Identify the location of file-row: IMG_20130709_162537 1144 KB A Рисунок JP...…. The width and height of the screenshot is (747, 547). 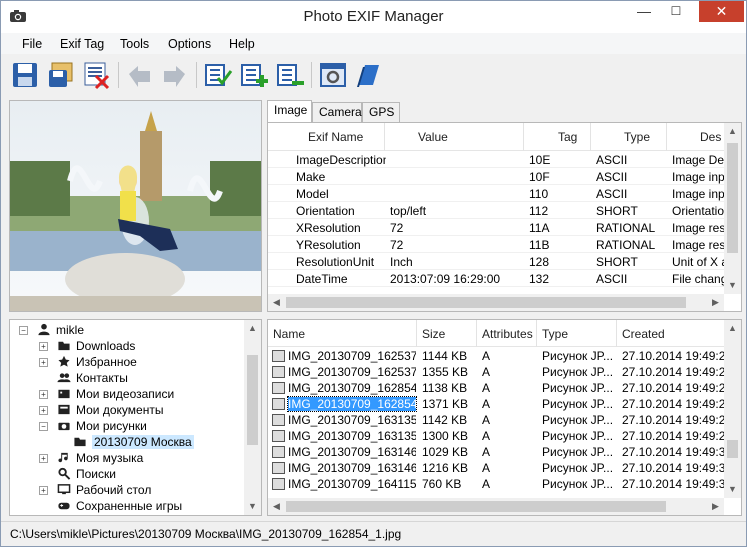
(497, 356).